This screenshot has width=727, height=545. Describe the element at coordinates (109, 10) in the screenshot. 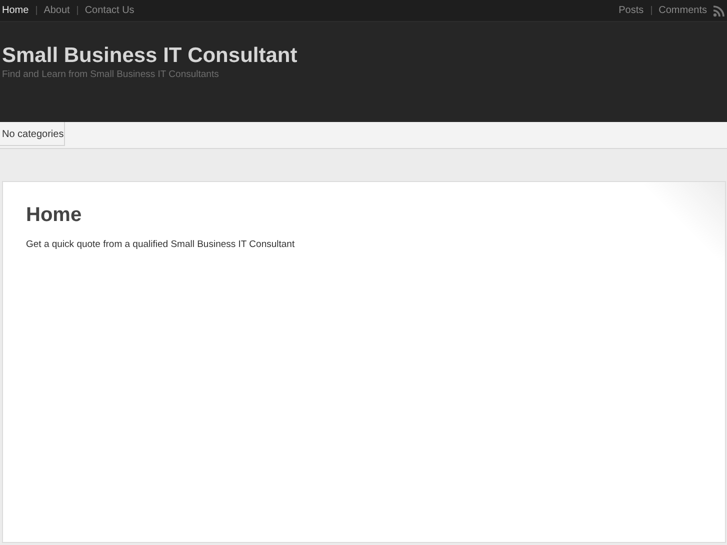

I see `nav-link: Contact Us` at that location.